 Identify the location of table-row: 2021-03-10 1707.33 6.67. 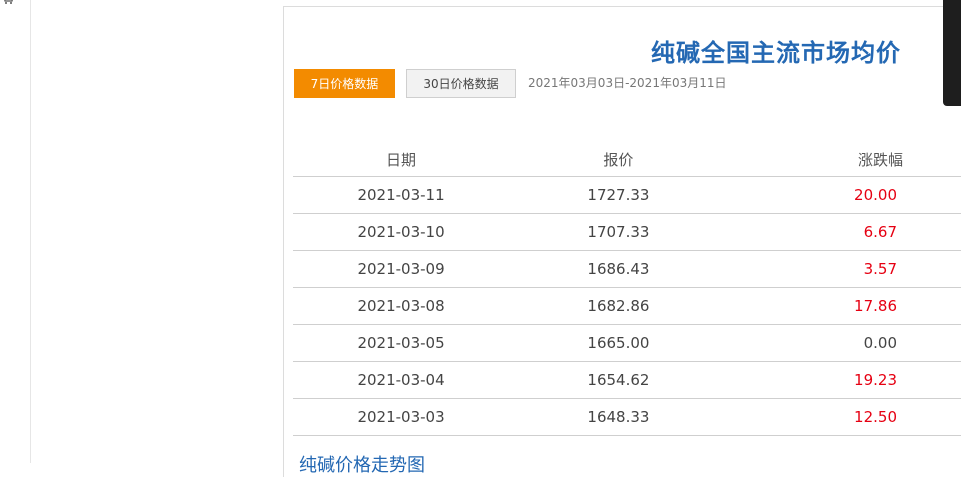
(627, 232).